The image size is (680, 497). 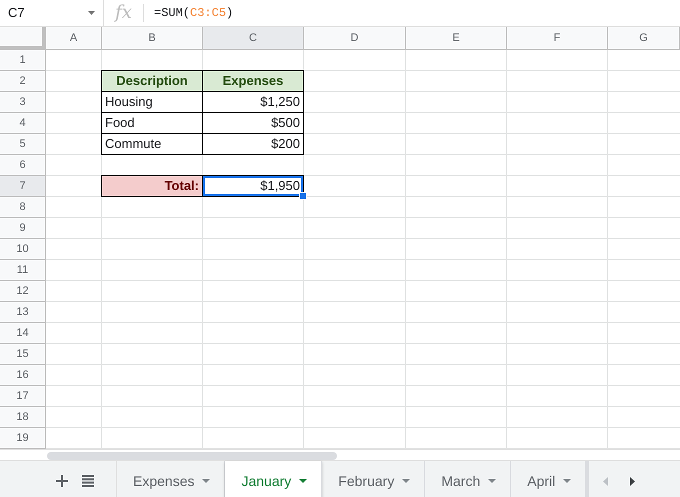 What do you see at coordinates (23, 333) in the screenshot?
I see `row-header: 14` at bounding box center [23, 333].